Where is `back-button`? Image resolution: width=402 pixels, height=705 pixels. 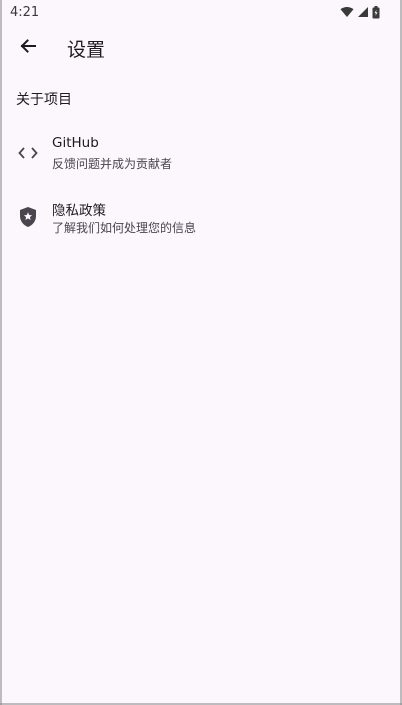 back-button is located at coordinates (28, 46).